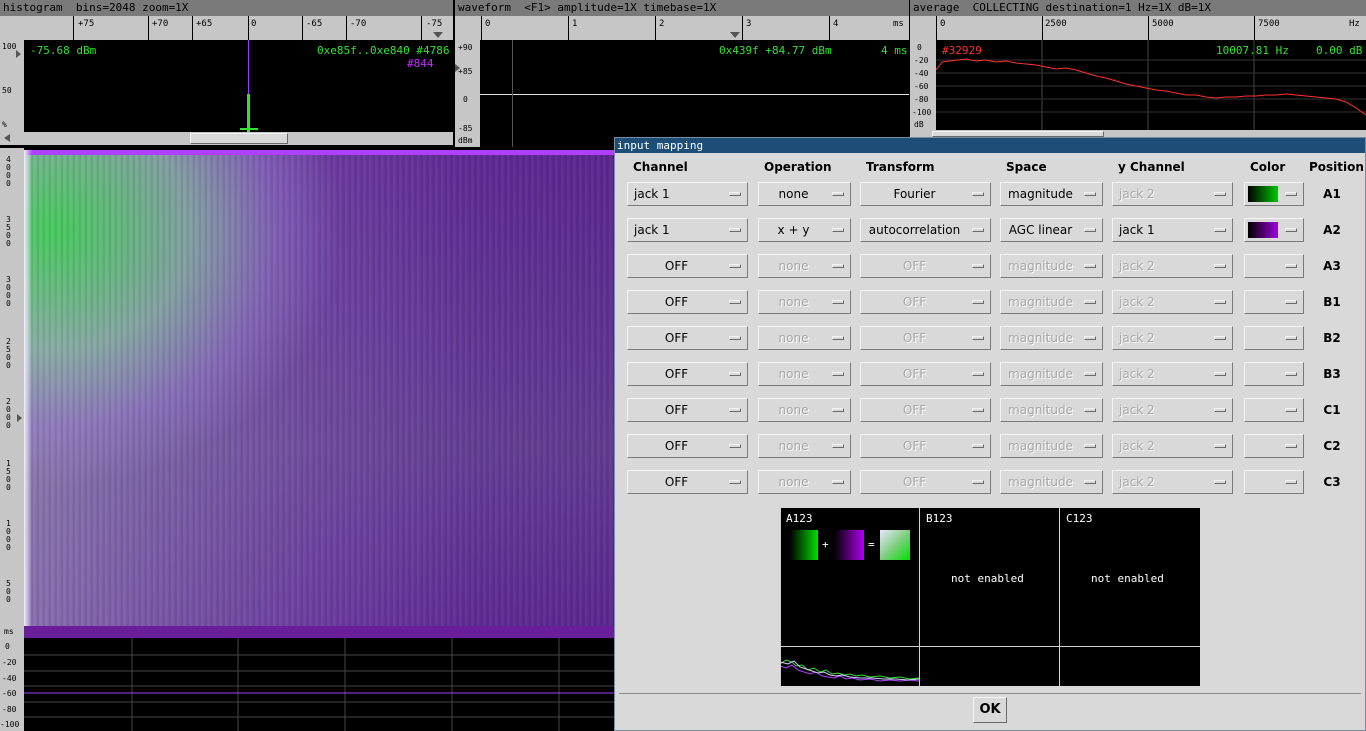 The width and height of the screenshot is (1366, 731). I want to click on histogram-scrollbar, so click(226, 138).